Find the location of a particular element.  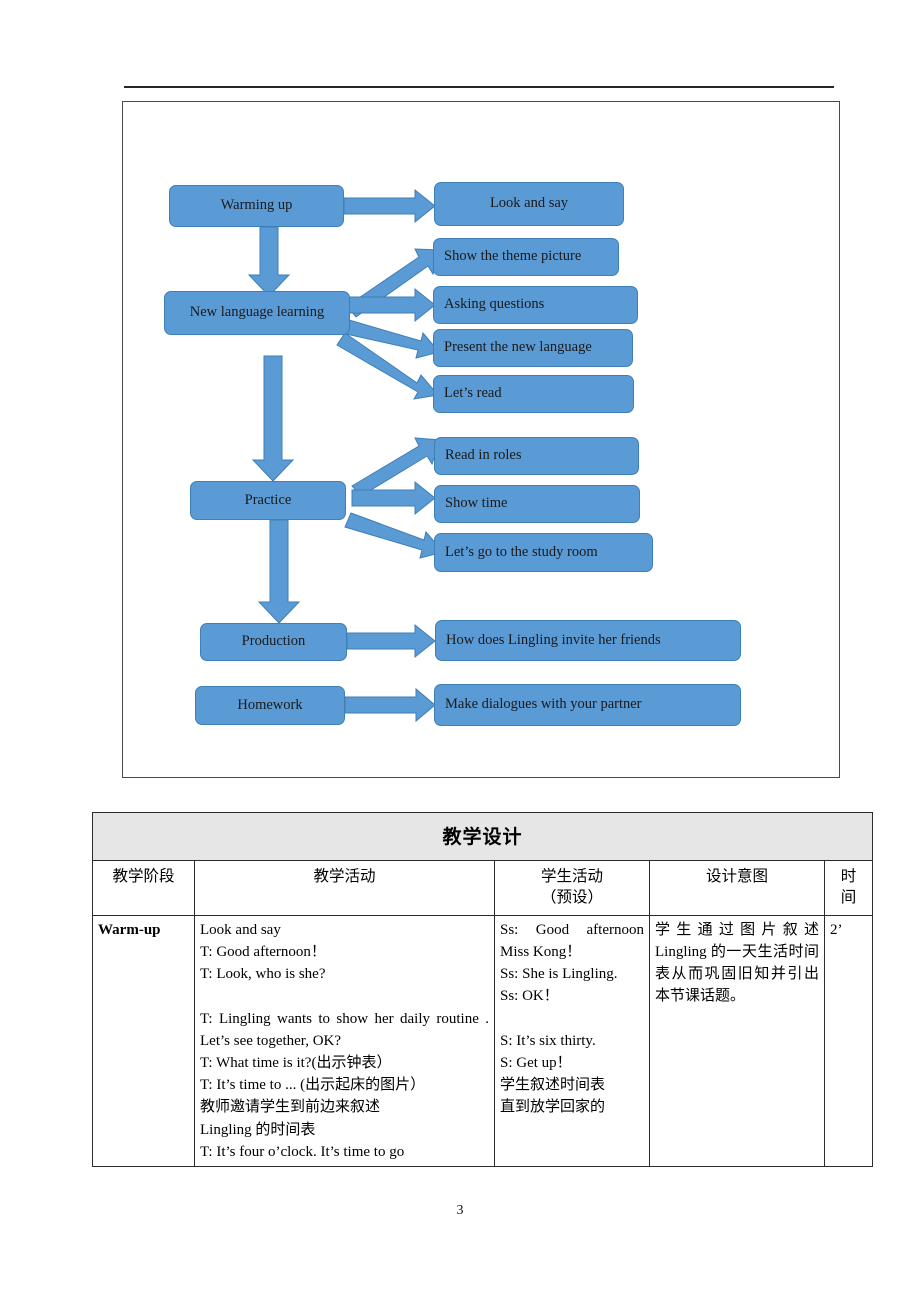

flow-box-label: Let’s read is located at coordinates (473, 393).